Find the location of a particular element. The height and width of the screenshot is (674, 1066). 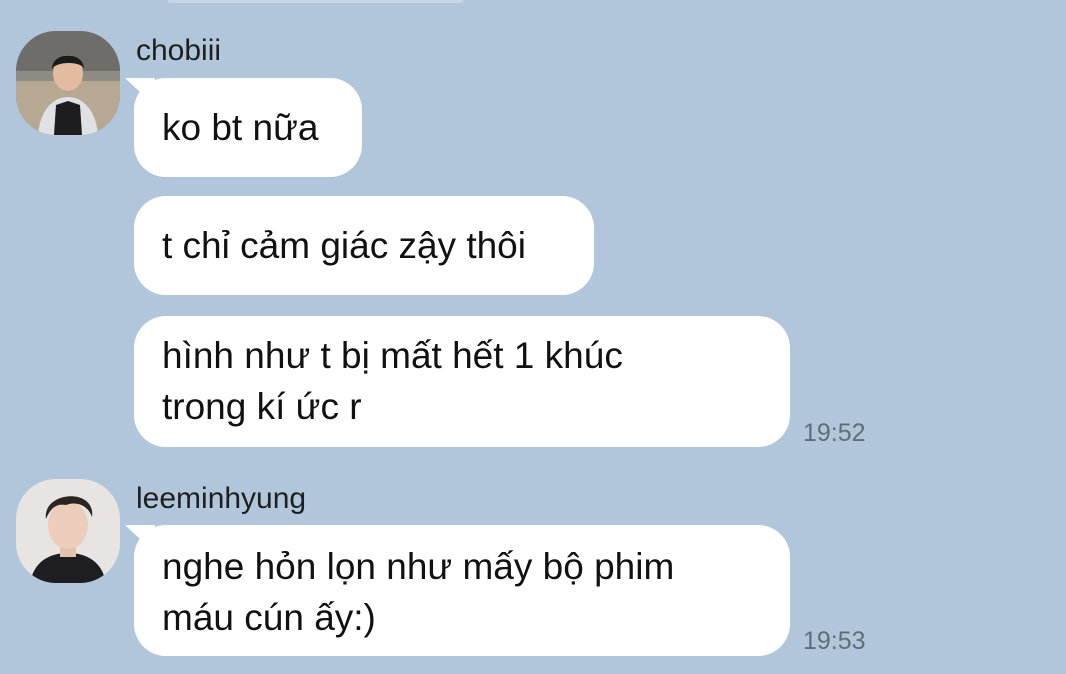

leeminhyung-avatar is located at coordinates (68, 531).